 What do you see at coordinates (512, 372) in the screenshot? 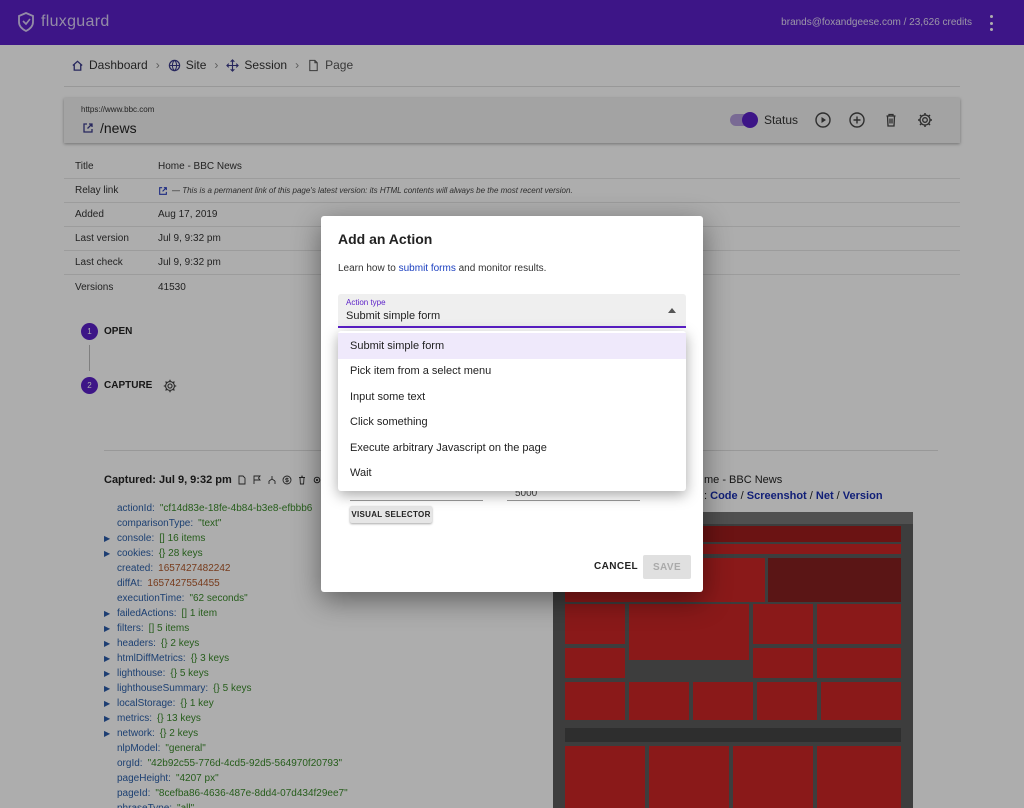
I see `menu-item-pick-select: Pick item from a select menu` at bounding box center [512, 372].